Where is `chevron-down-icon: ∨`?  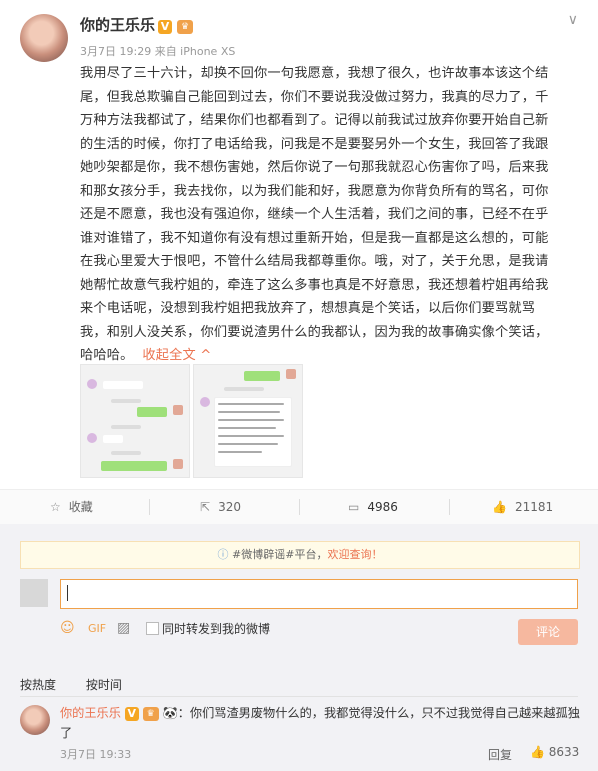
chevron-down-icon: ∨ is located at coordinates (573, 20).